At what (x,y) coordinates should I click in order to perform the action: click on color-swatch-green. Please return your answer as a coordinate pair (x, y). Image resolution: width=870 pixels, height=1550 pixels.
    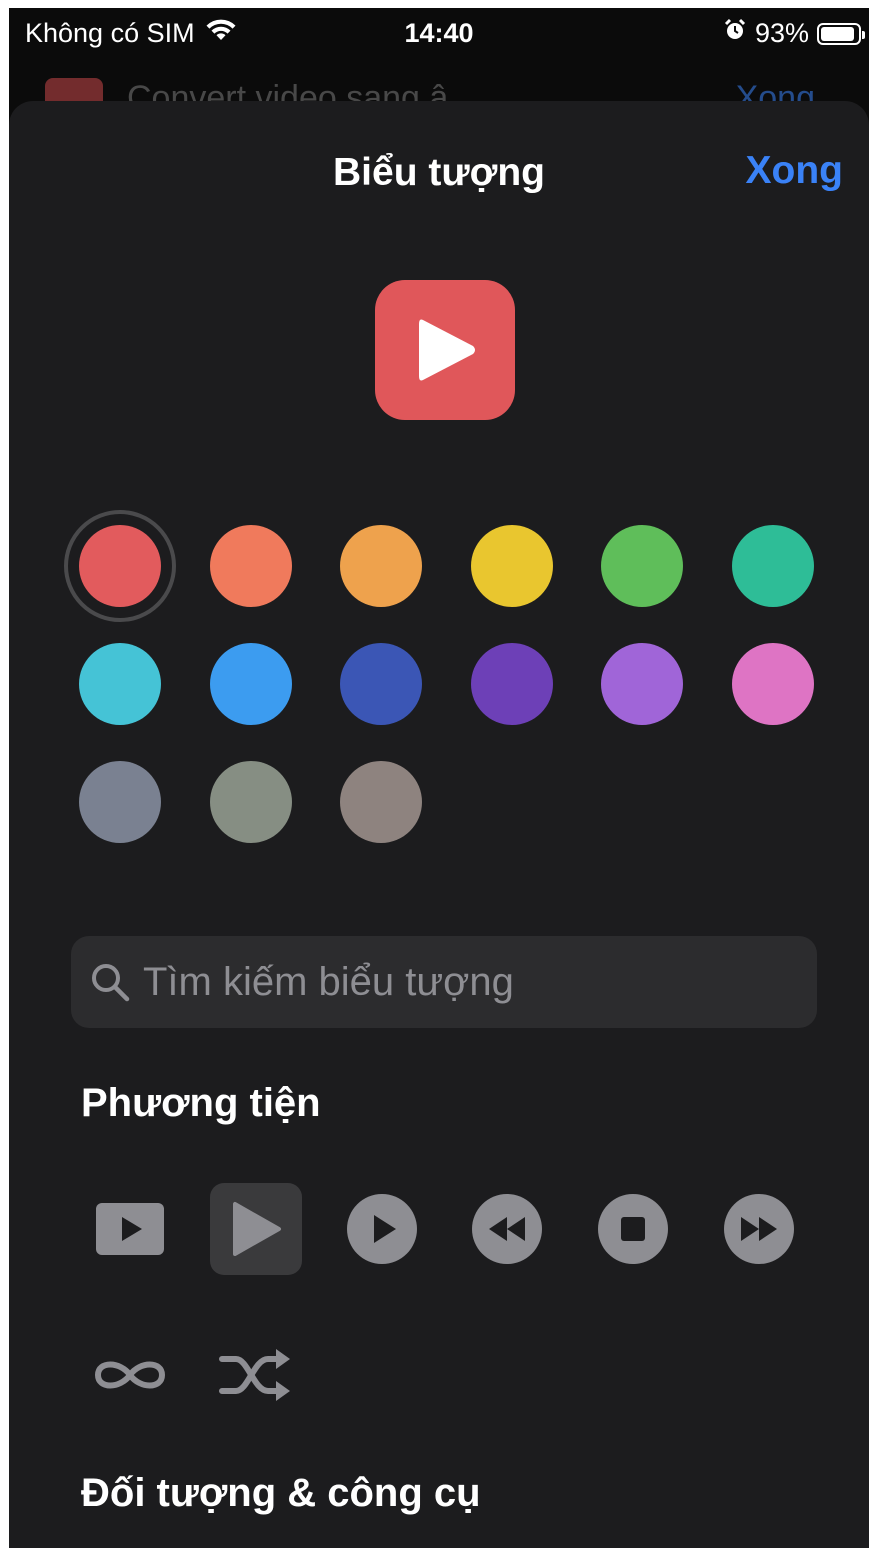
    Looking at the image, I should click on (642, 566).